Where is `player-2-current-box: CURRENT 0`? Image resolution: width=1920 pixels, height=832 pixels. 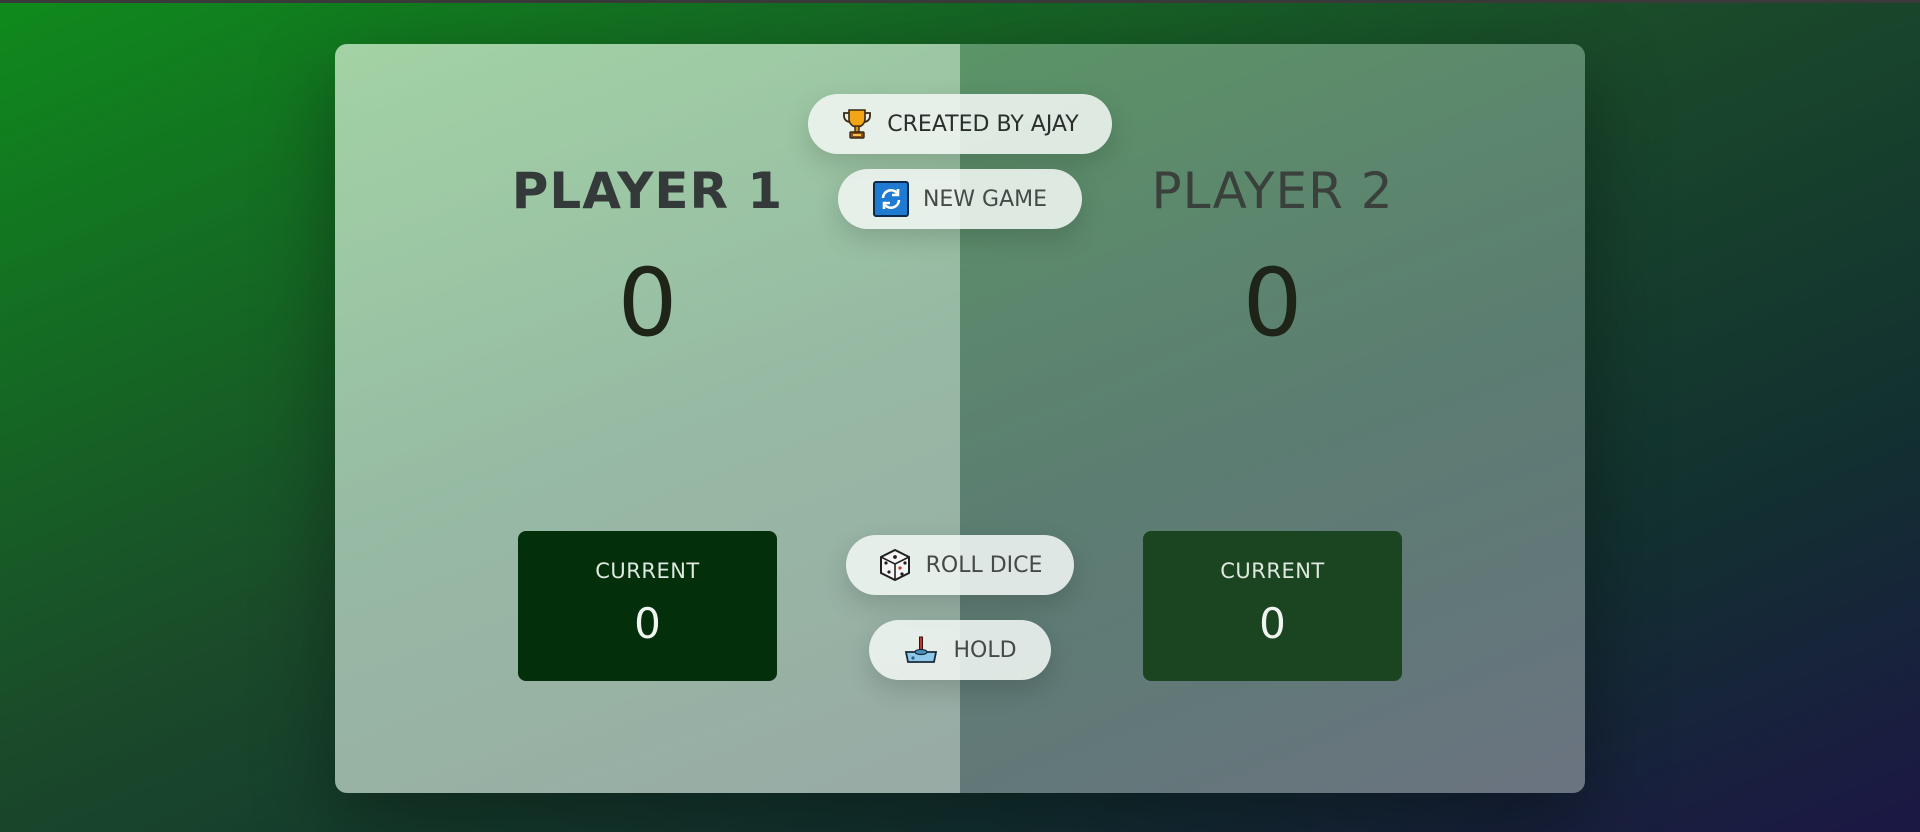 player-2-current-box: CURRENT 0 is located at coordinates (1272, 606).